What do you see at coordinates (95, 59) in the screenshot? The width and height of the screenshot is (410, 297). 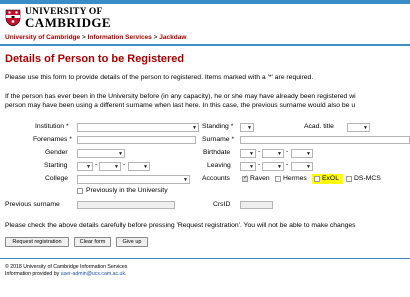 I see `page-title: Details of Person to be Registered` at bounding box center [95, 59].